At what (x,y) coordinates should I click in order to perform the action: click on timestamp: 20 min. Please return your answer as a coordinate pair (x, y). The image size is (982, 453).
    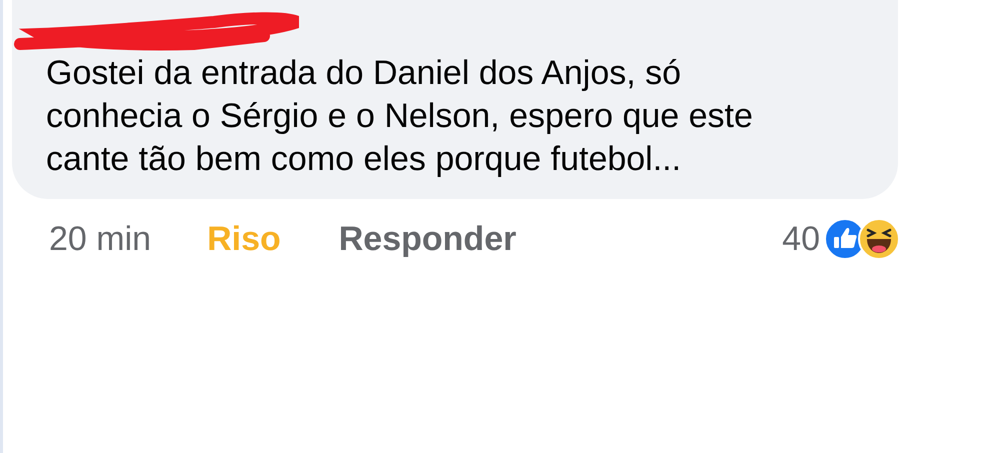
    Looking at the image, I should click on (100, 239).